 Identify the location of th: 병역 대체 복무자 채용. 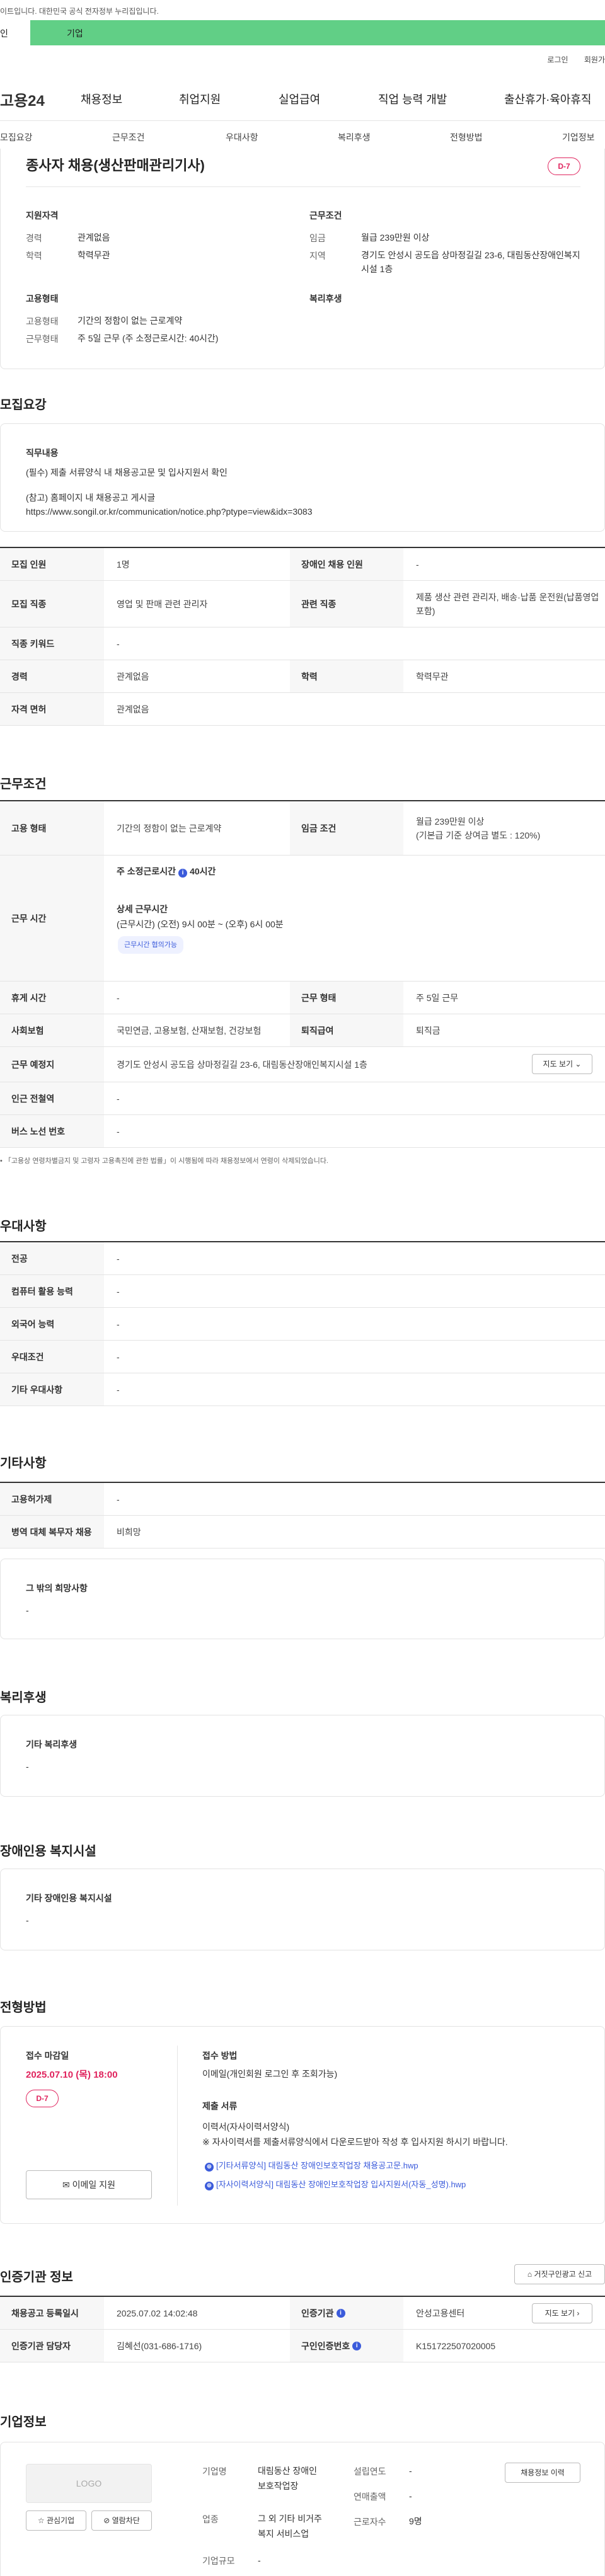
(52, 1532).